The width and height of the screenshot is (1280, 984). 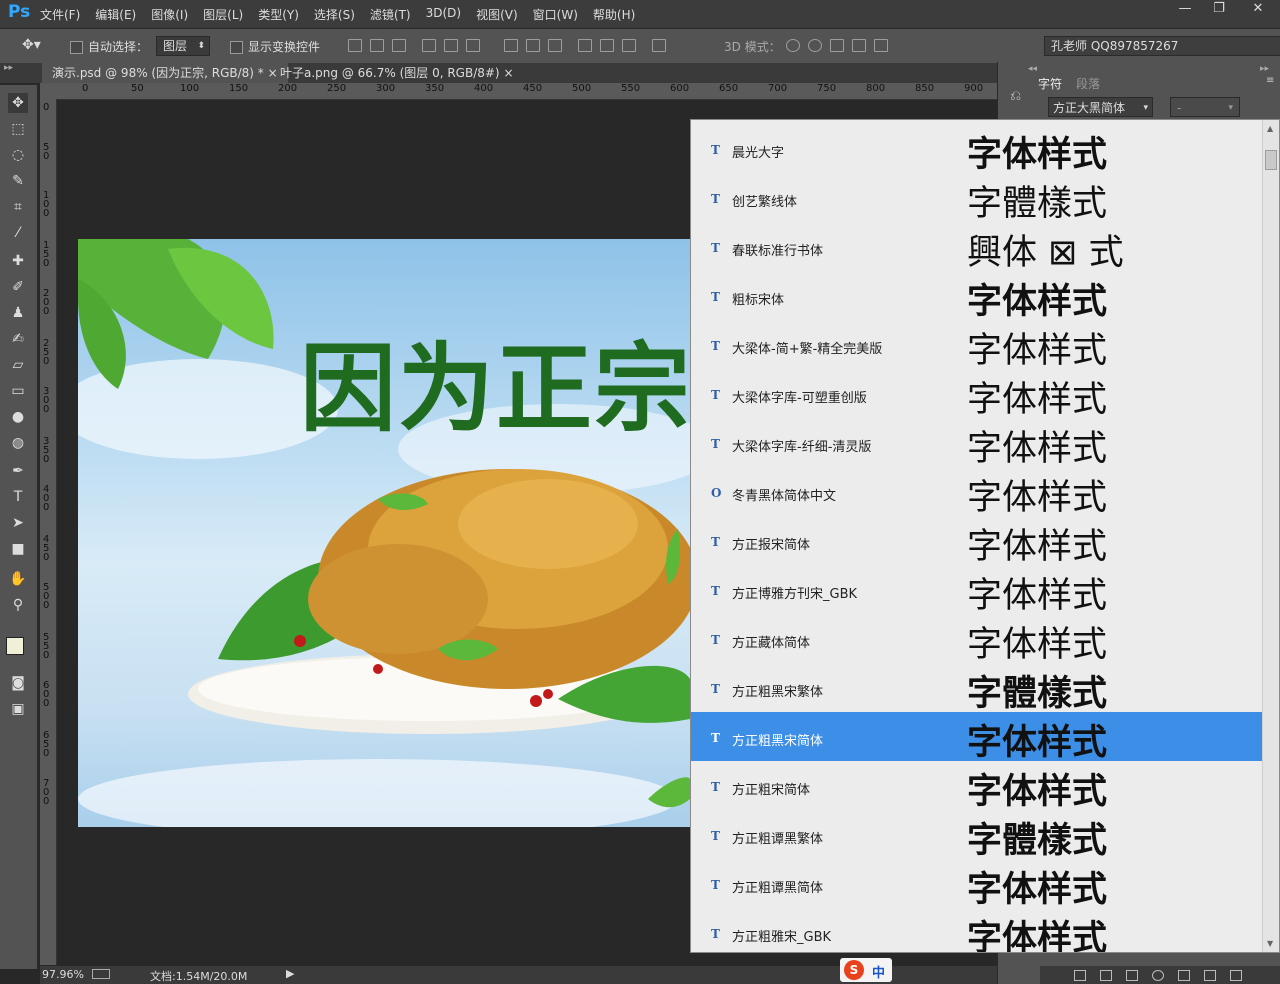 What do you see at coordinates (976, 884) in the screenshot?
I see `font-list-item: T 方正粗谭黑简体 字体样式` at bounding box center [976, 884].